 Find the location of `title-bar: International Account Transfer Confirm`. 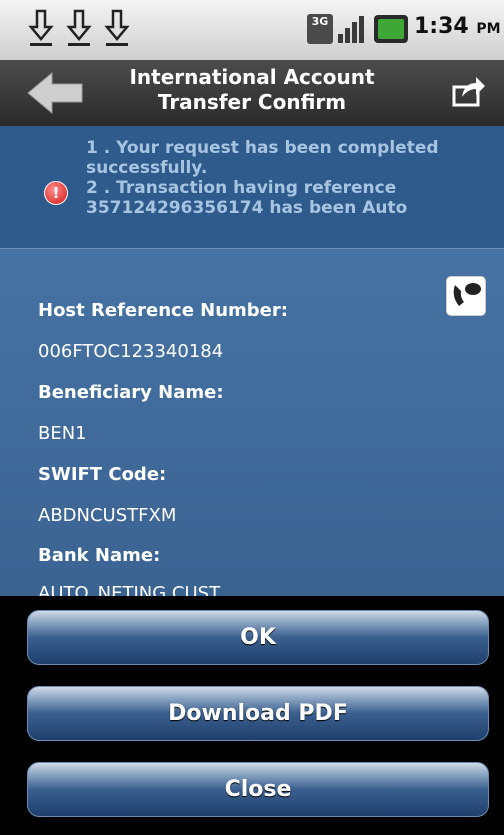

title-bar: International Account Transfer Confirm is located at coordinates (252, 93).